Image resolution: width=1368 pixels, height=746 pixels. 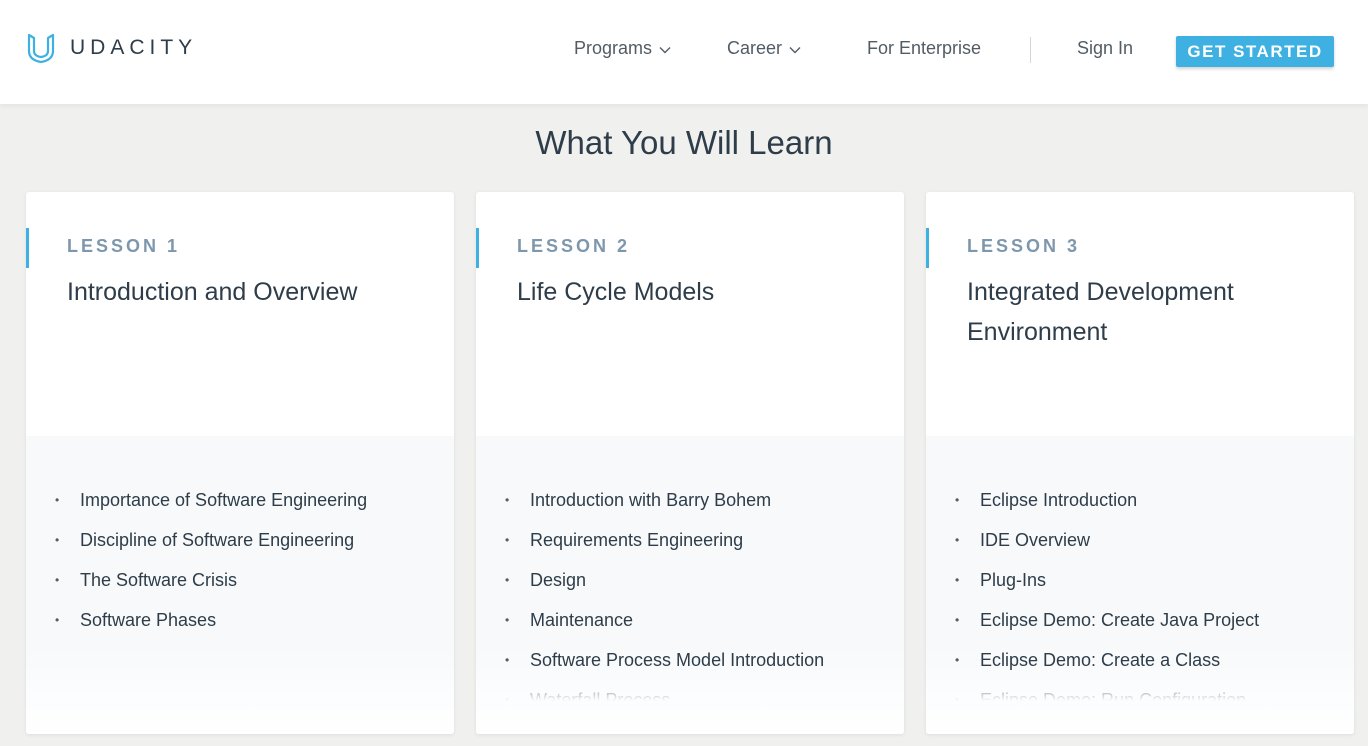 I want to click on udacity-logo: UDACITY, so click(x=111, y=48).